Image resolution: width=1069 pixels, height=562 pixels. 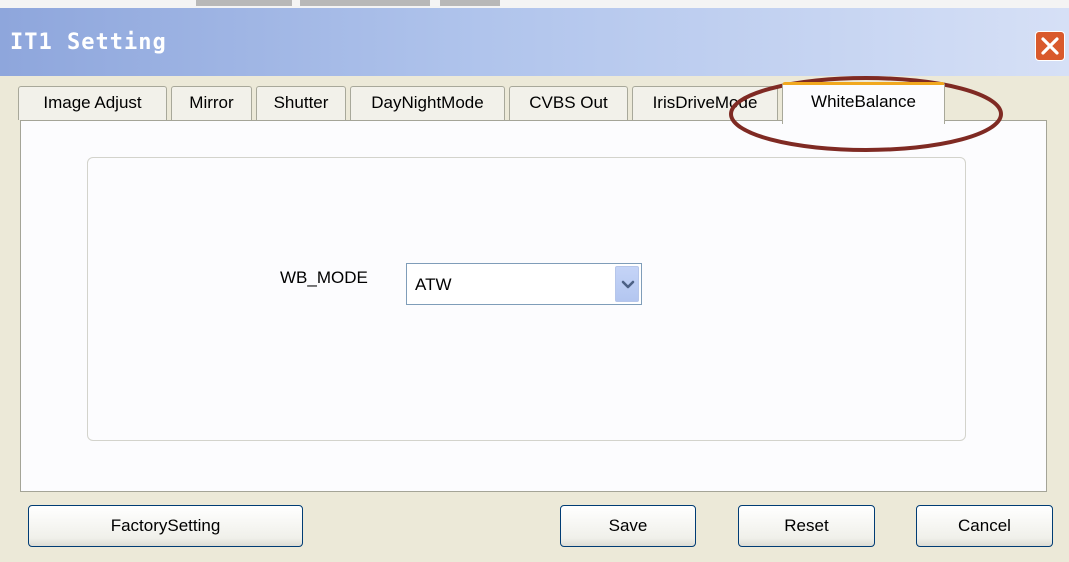 I want to click on close-button, so click(x=1050, y=46).